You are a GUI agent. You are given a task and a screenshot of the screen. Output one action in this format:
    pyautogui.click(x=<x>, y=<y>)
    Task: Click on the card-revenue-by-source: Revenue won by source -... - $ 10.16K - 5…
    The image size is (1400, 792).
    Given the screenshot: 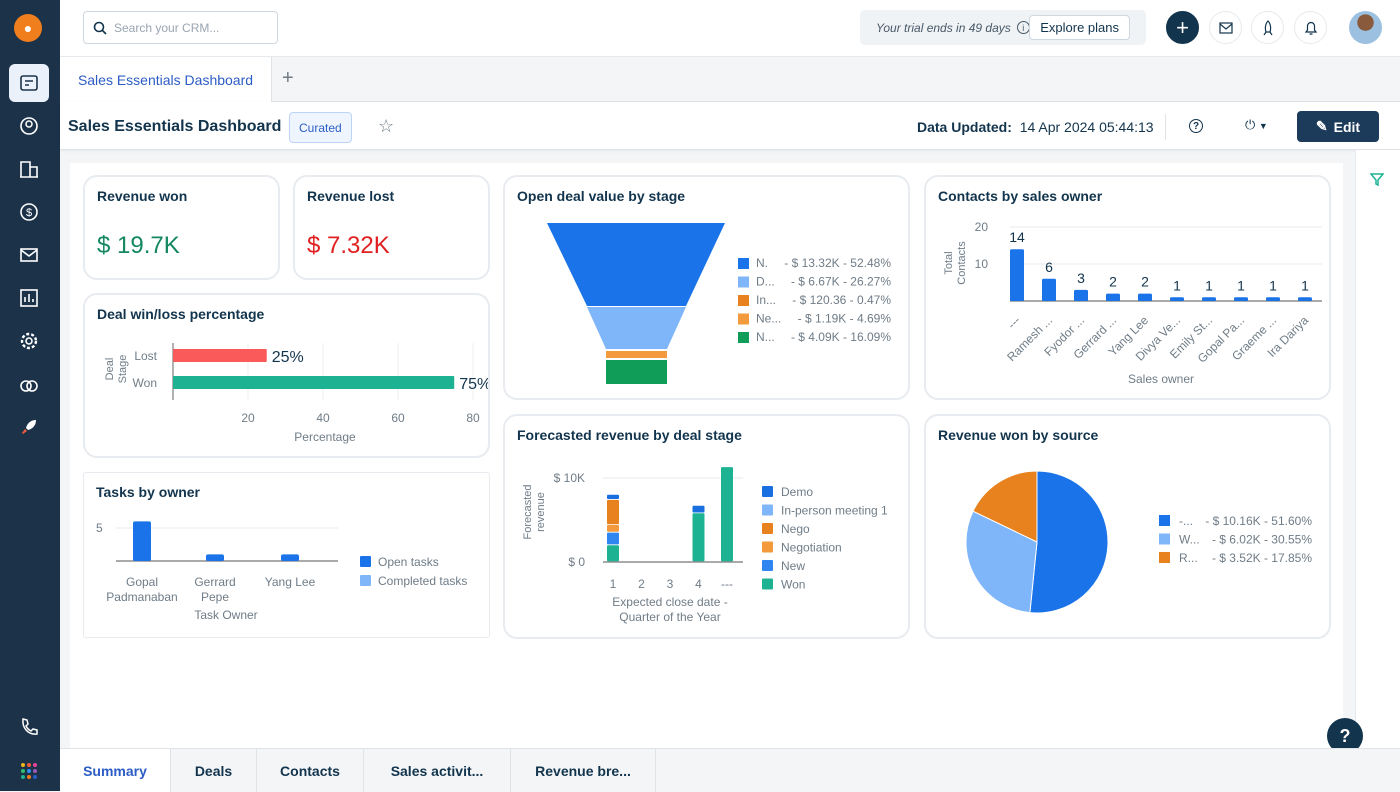 What is the action you would take?
    pyautogui.click(x=1127, y=526)
    